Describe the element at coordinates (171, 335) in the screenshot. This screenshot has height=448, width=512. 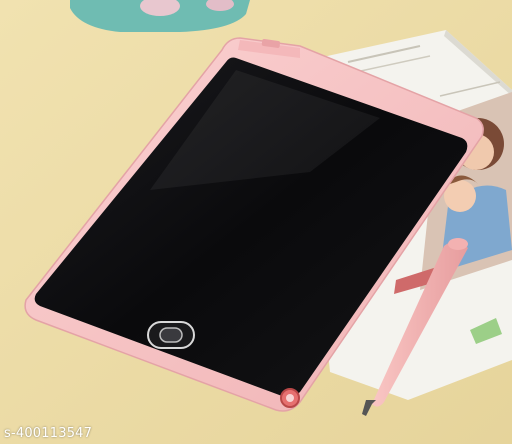
I see `erase-button-icon` at that location.